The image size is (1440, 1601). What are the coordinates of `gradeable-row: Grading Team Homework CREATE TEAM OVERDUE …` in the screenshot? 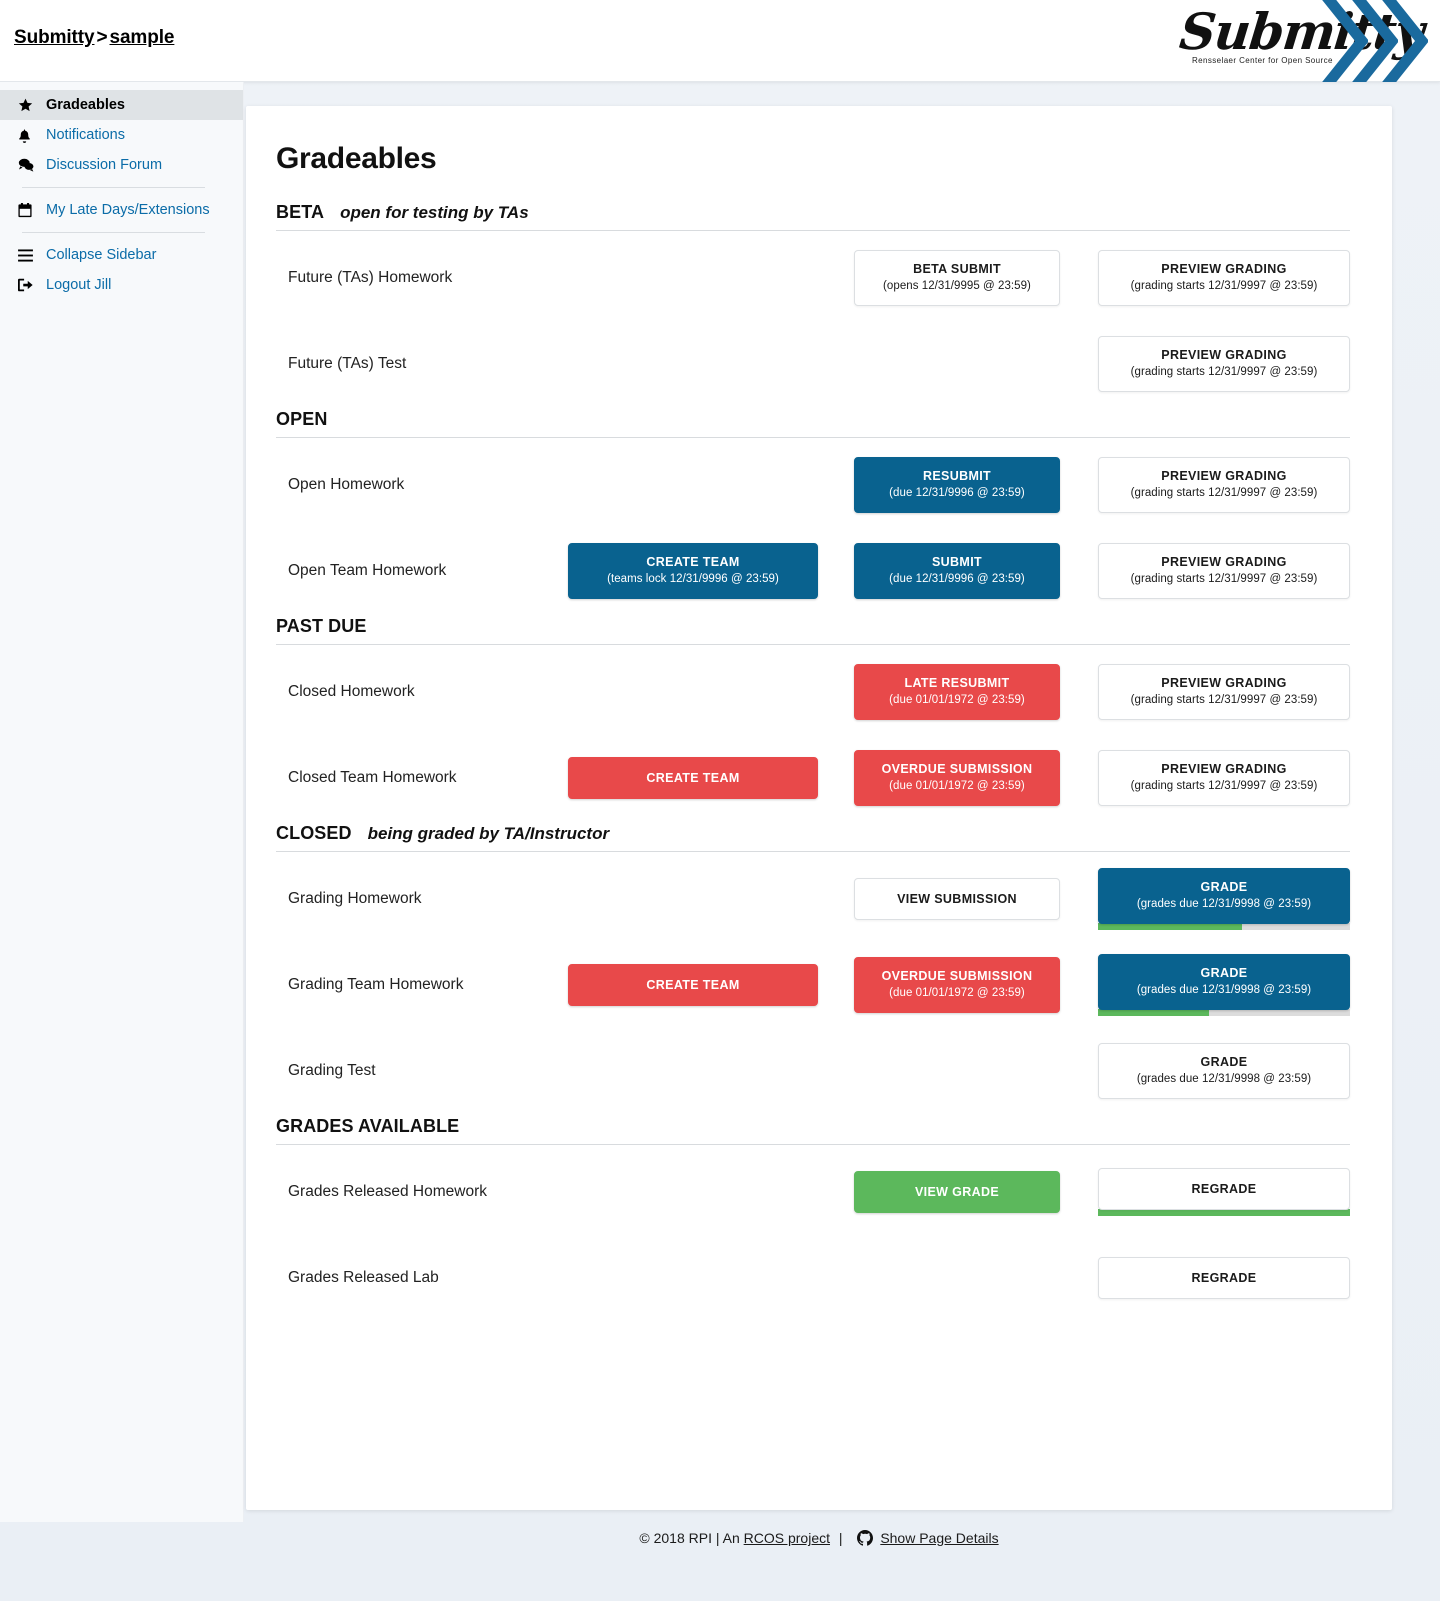 It's located at (813, 985).